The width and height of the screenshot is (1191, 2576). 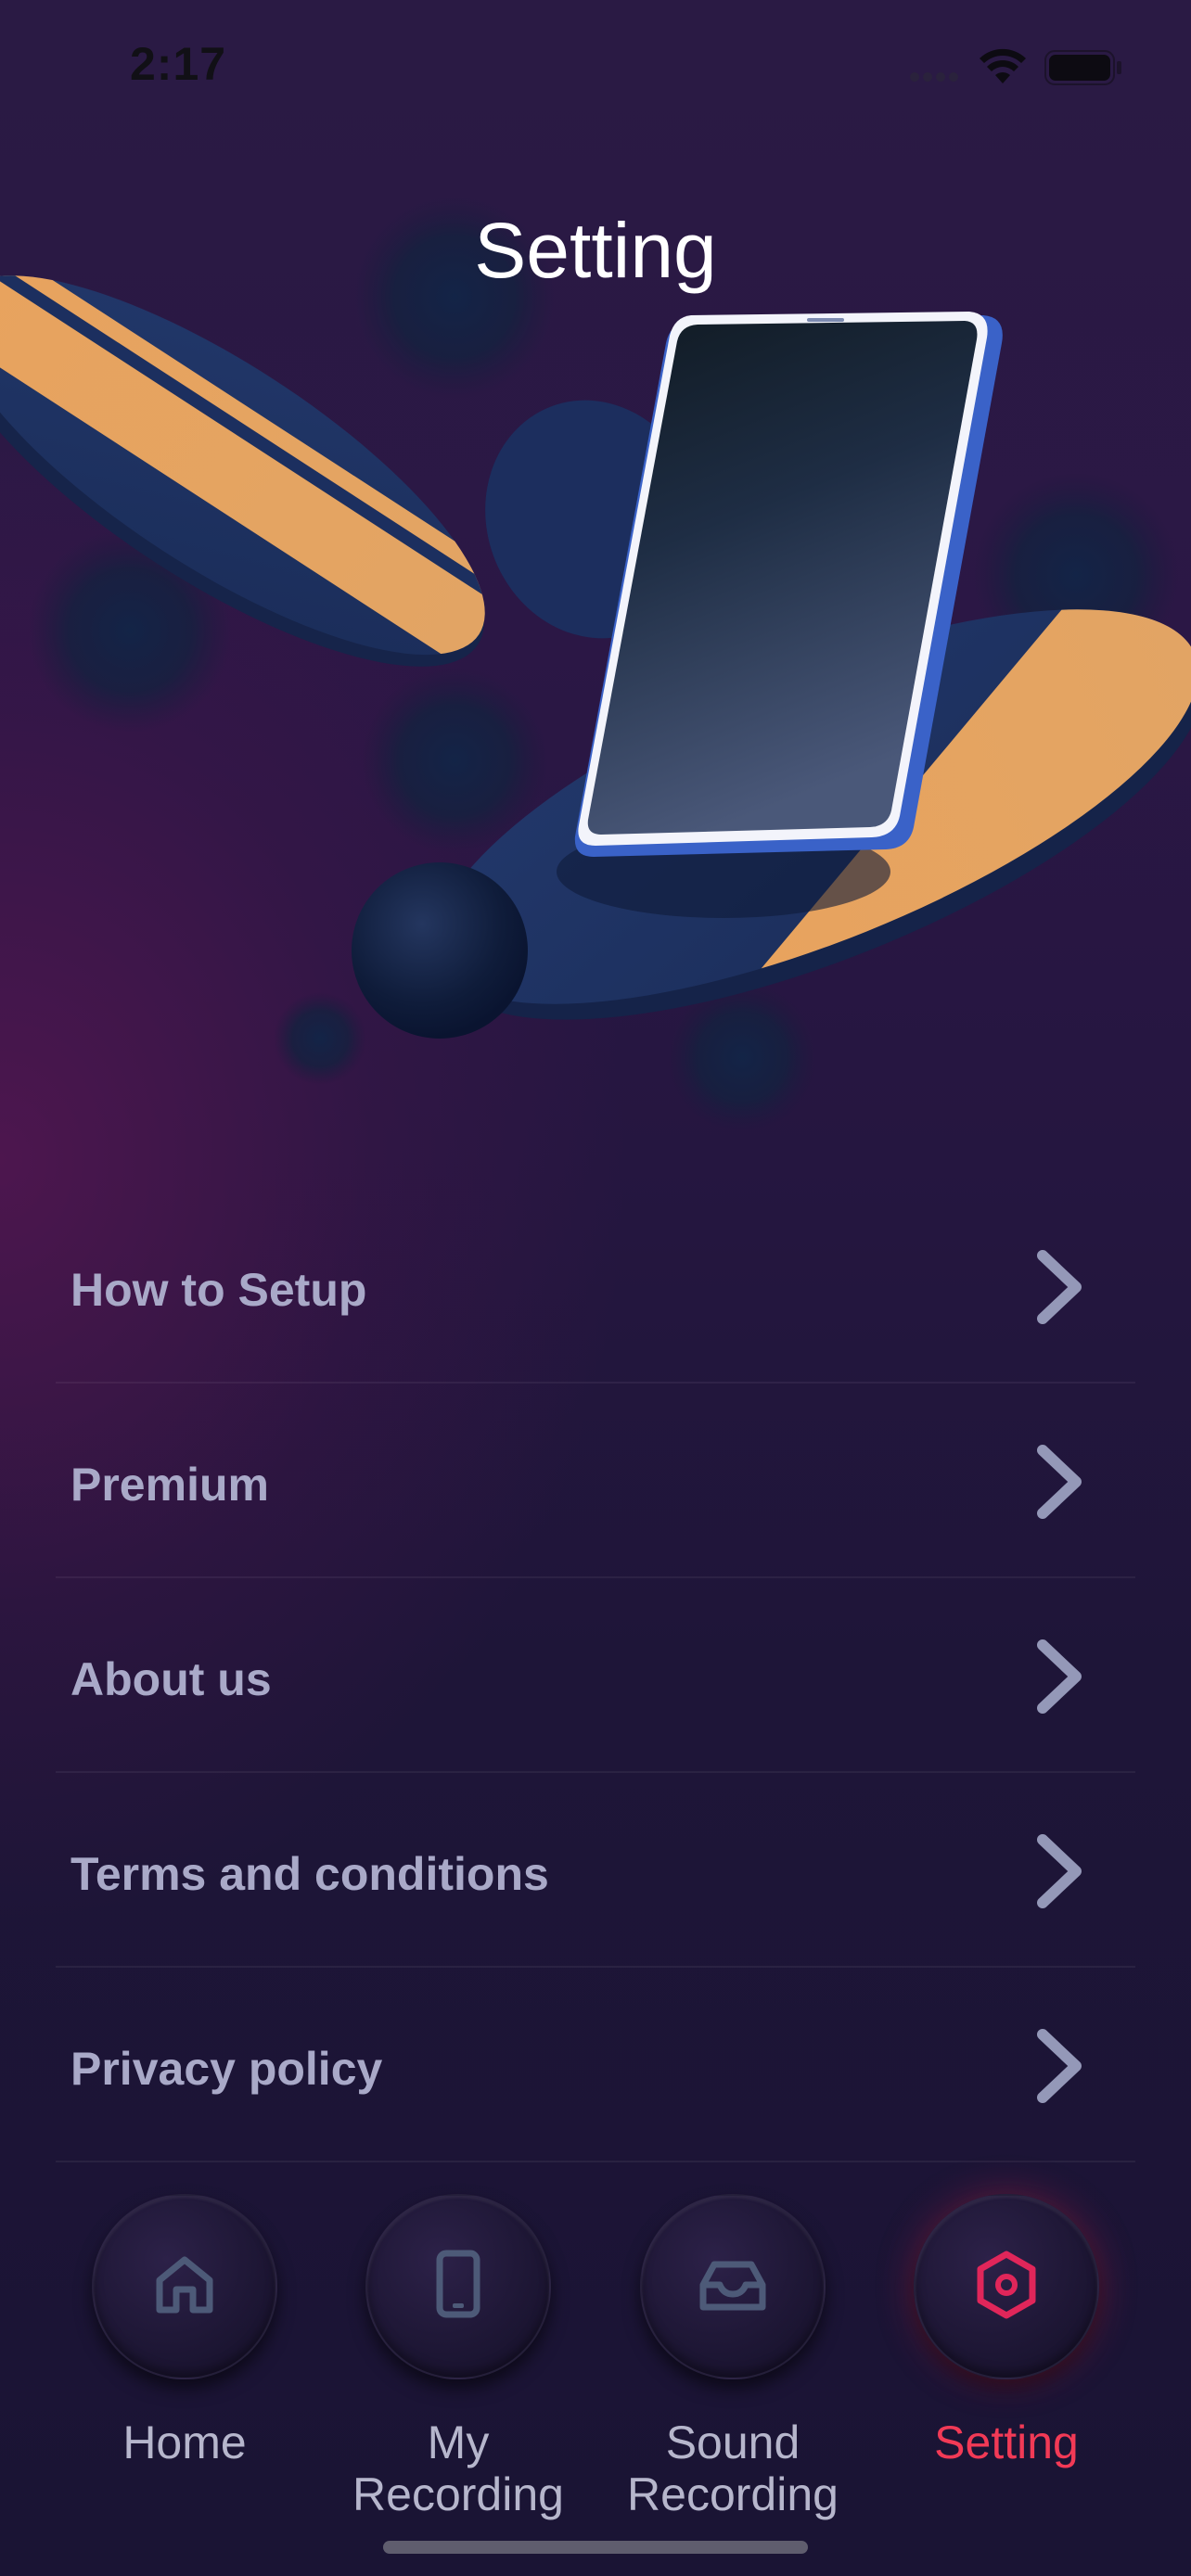 I want to click on tab-home: Home, so click(x=184, y=2370).